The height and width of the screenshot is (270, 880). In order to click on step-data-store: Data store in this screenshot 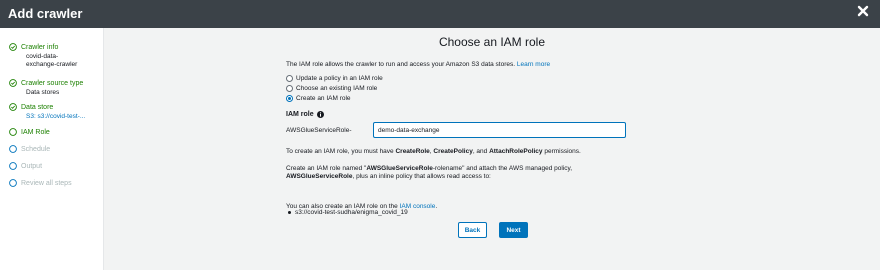, I will do `click(31, 107)`.